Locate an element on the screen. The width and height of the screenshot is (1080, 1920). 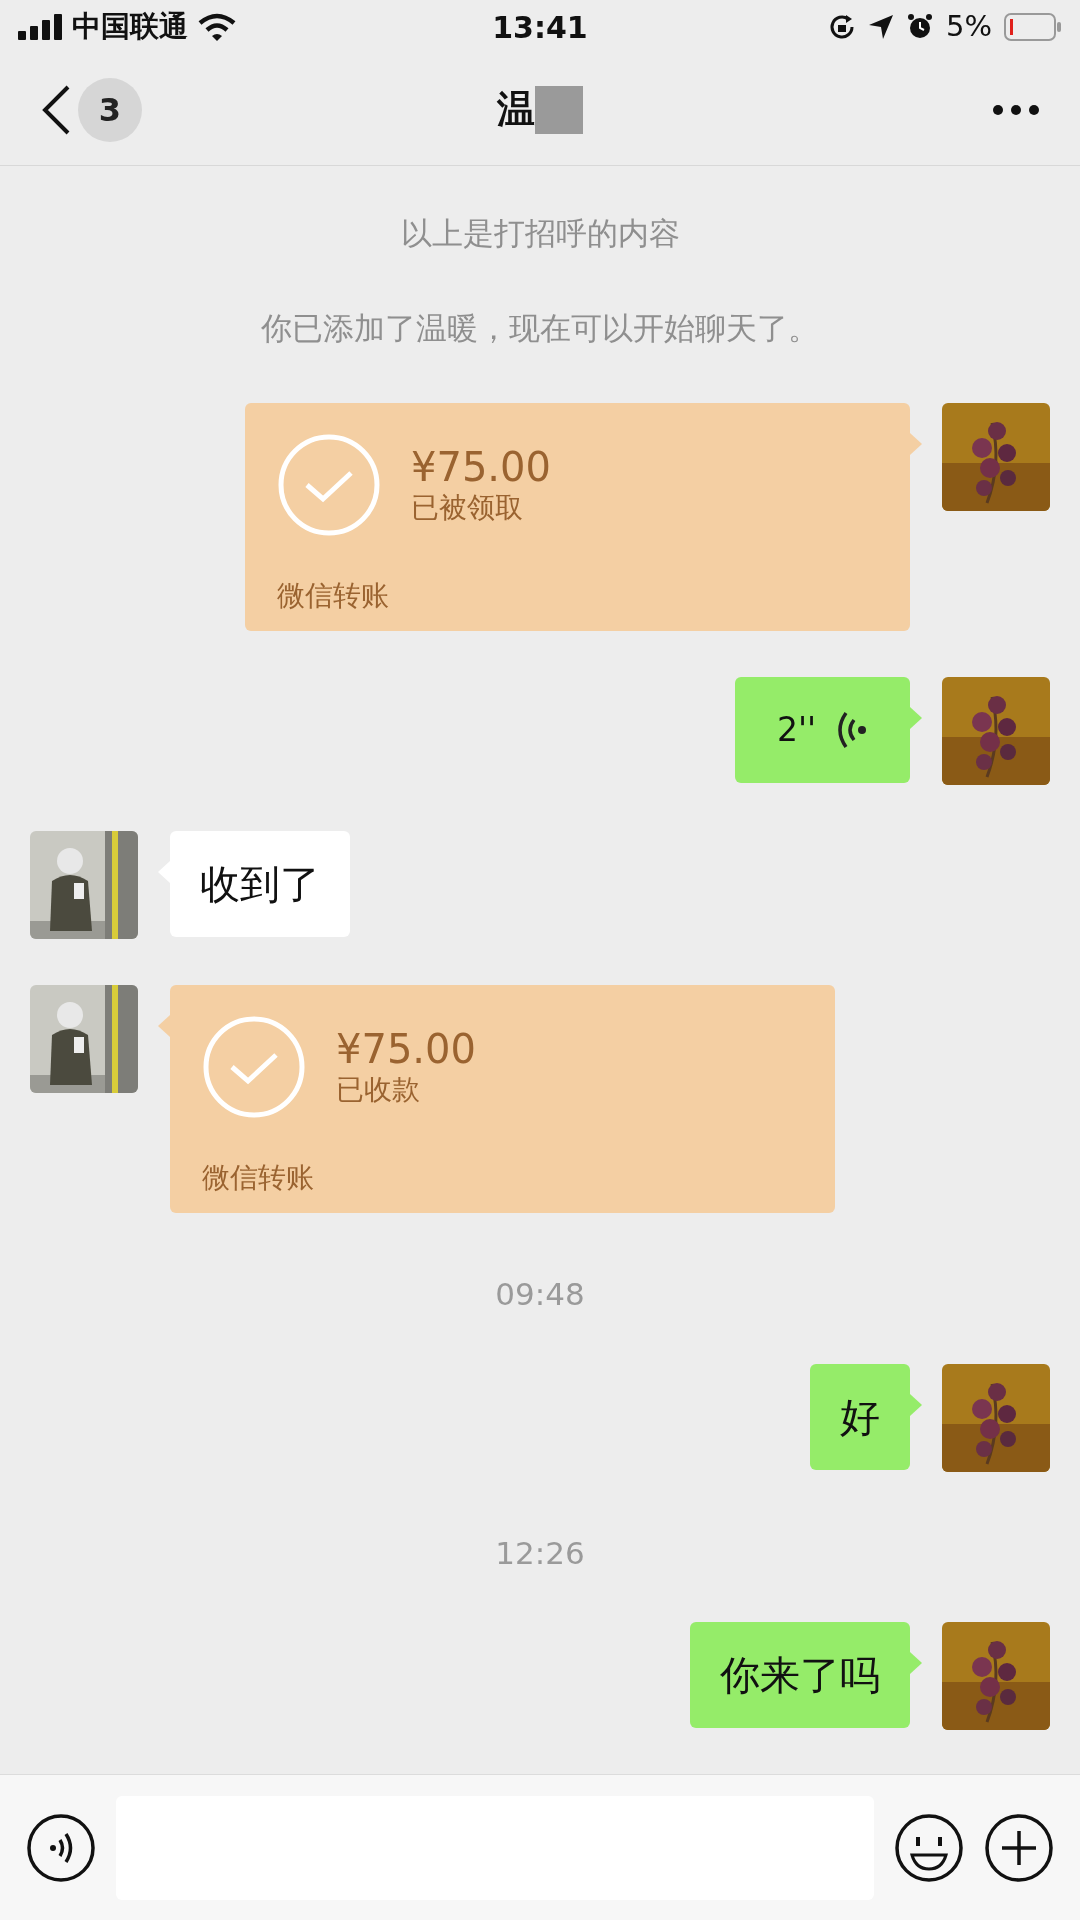
system-notice: 以上是打招呼的内容 is located at coordinates (540, 233).